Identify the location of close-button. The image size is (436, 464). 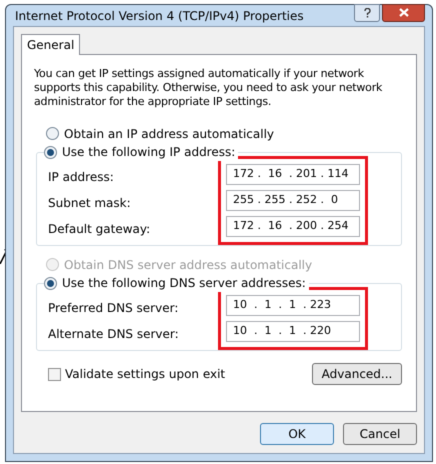
(403, 13).